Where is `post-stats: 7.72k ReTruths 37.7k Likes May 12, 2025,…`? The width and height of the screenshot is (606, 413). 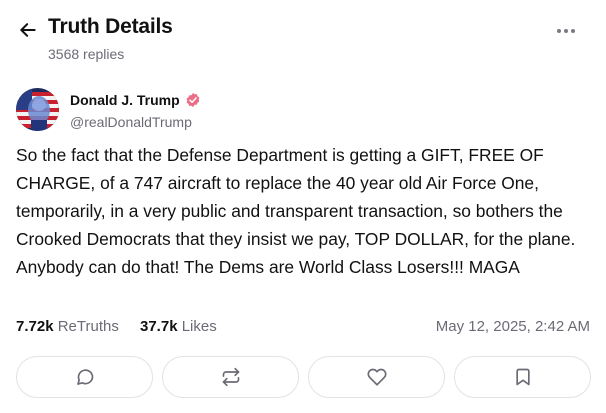 post-stats: 7.72k ReTruths 37.7k Likes May 12, 2025,… is located at coordinates (303, 329).